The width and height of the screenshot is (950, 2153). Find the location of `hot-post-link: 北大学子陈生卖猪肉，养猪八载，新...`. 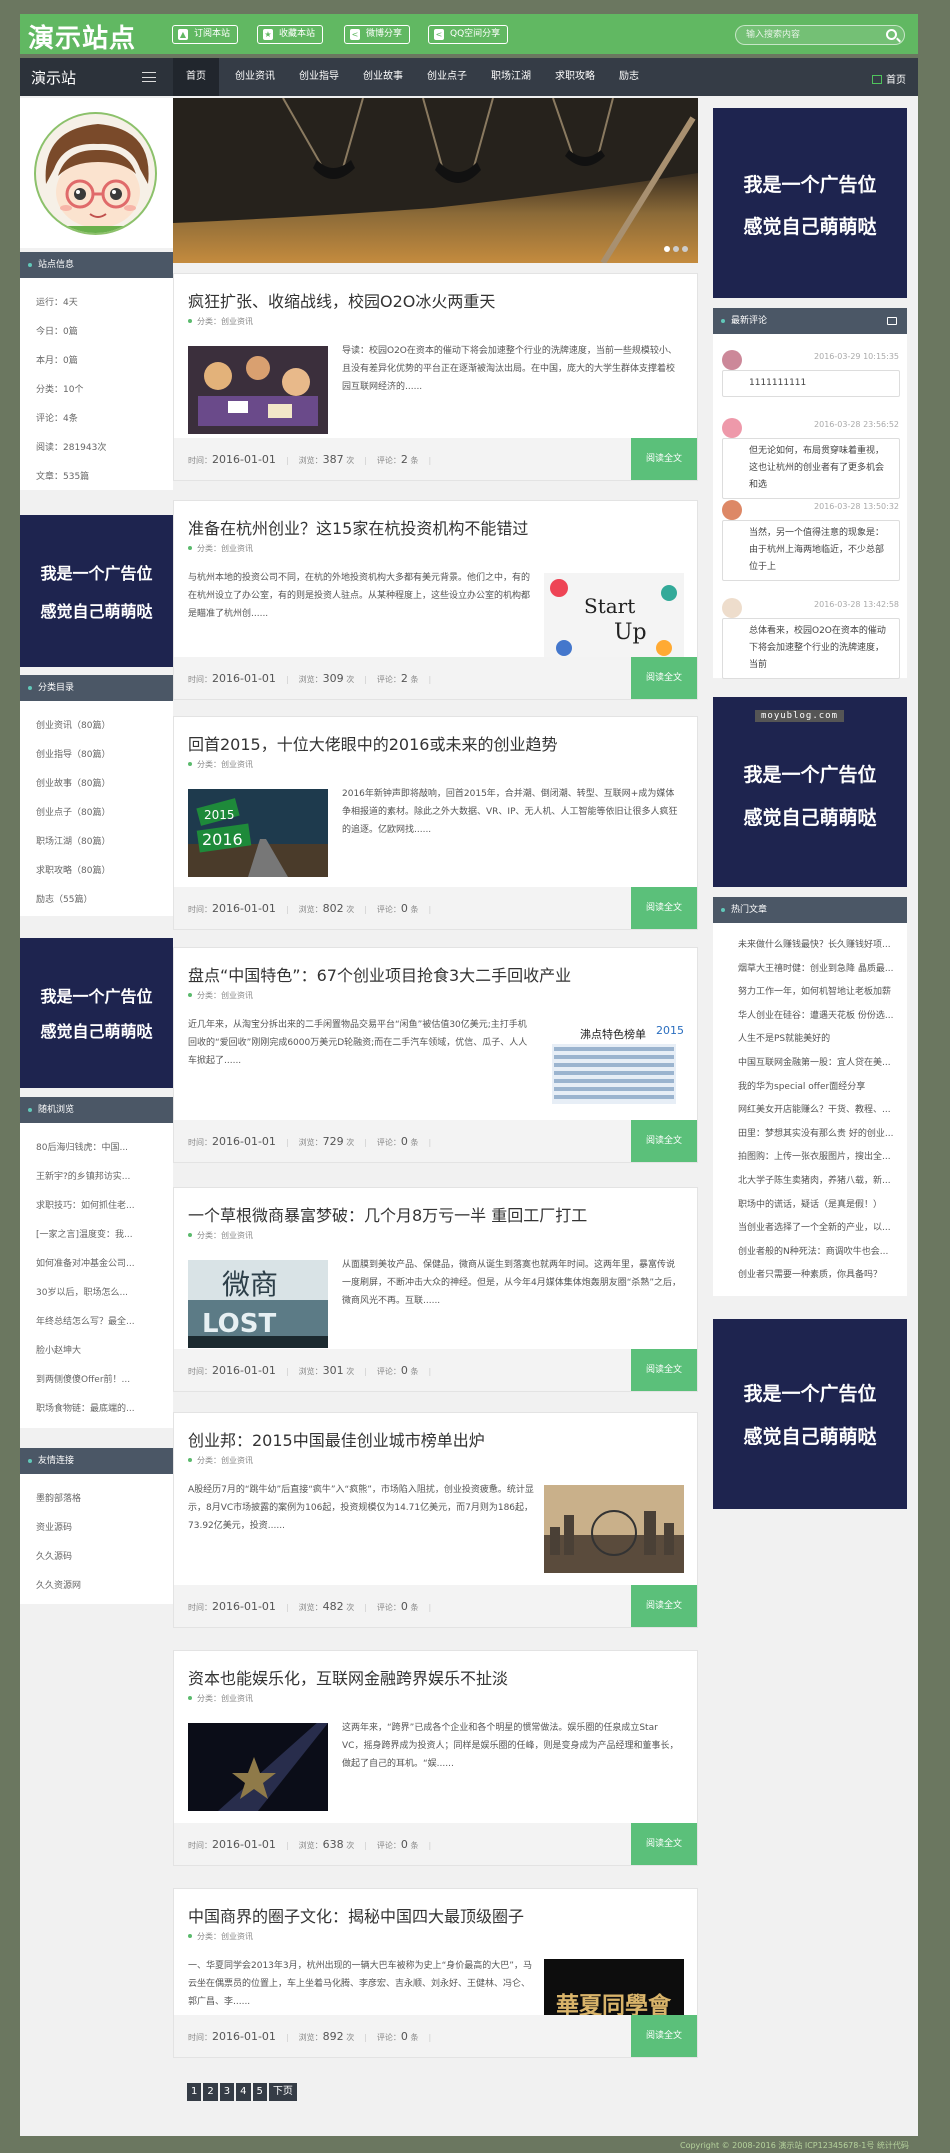

hot-post-link: 北大学子陈生卖猪肉，养猪八载，新... is located at coordinates (818, 1179).